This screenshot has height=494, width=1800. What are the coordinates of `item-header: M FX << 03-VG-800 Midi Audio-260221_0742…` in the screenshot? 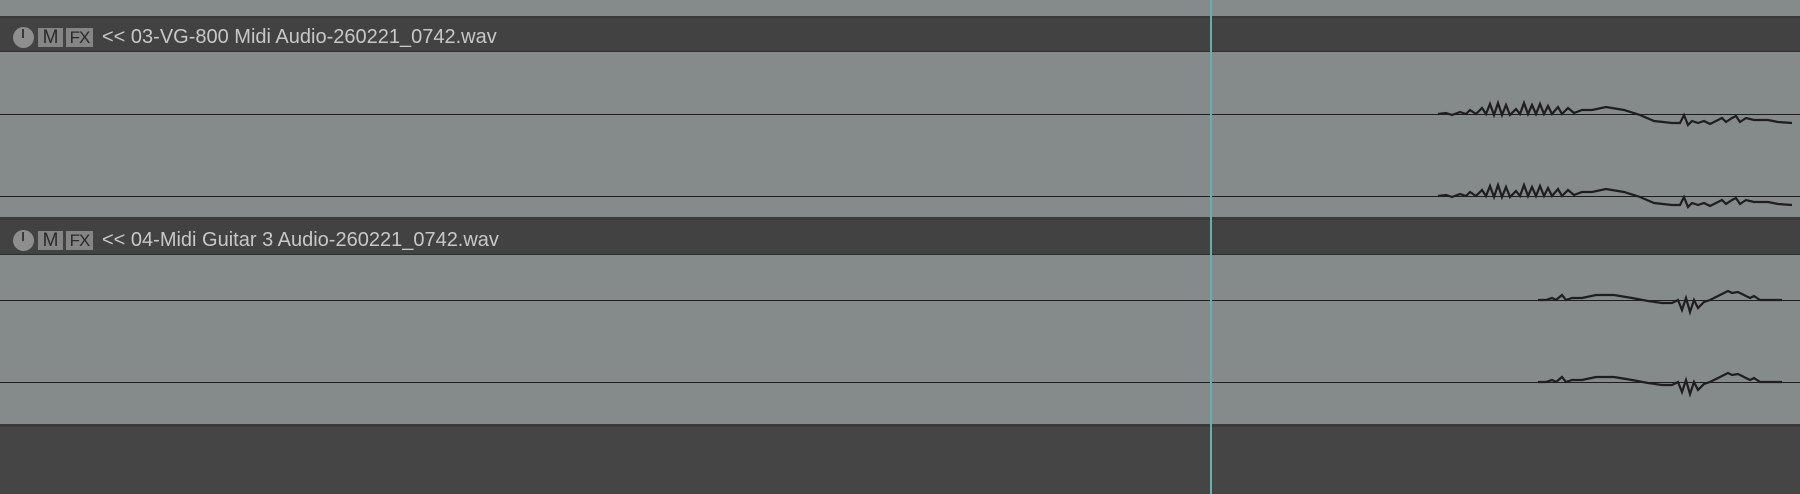 It's located at (900, 35).